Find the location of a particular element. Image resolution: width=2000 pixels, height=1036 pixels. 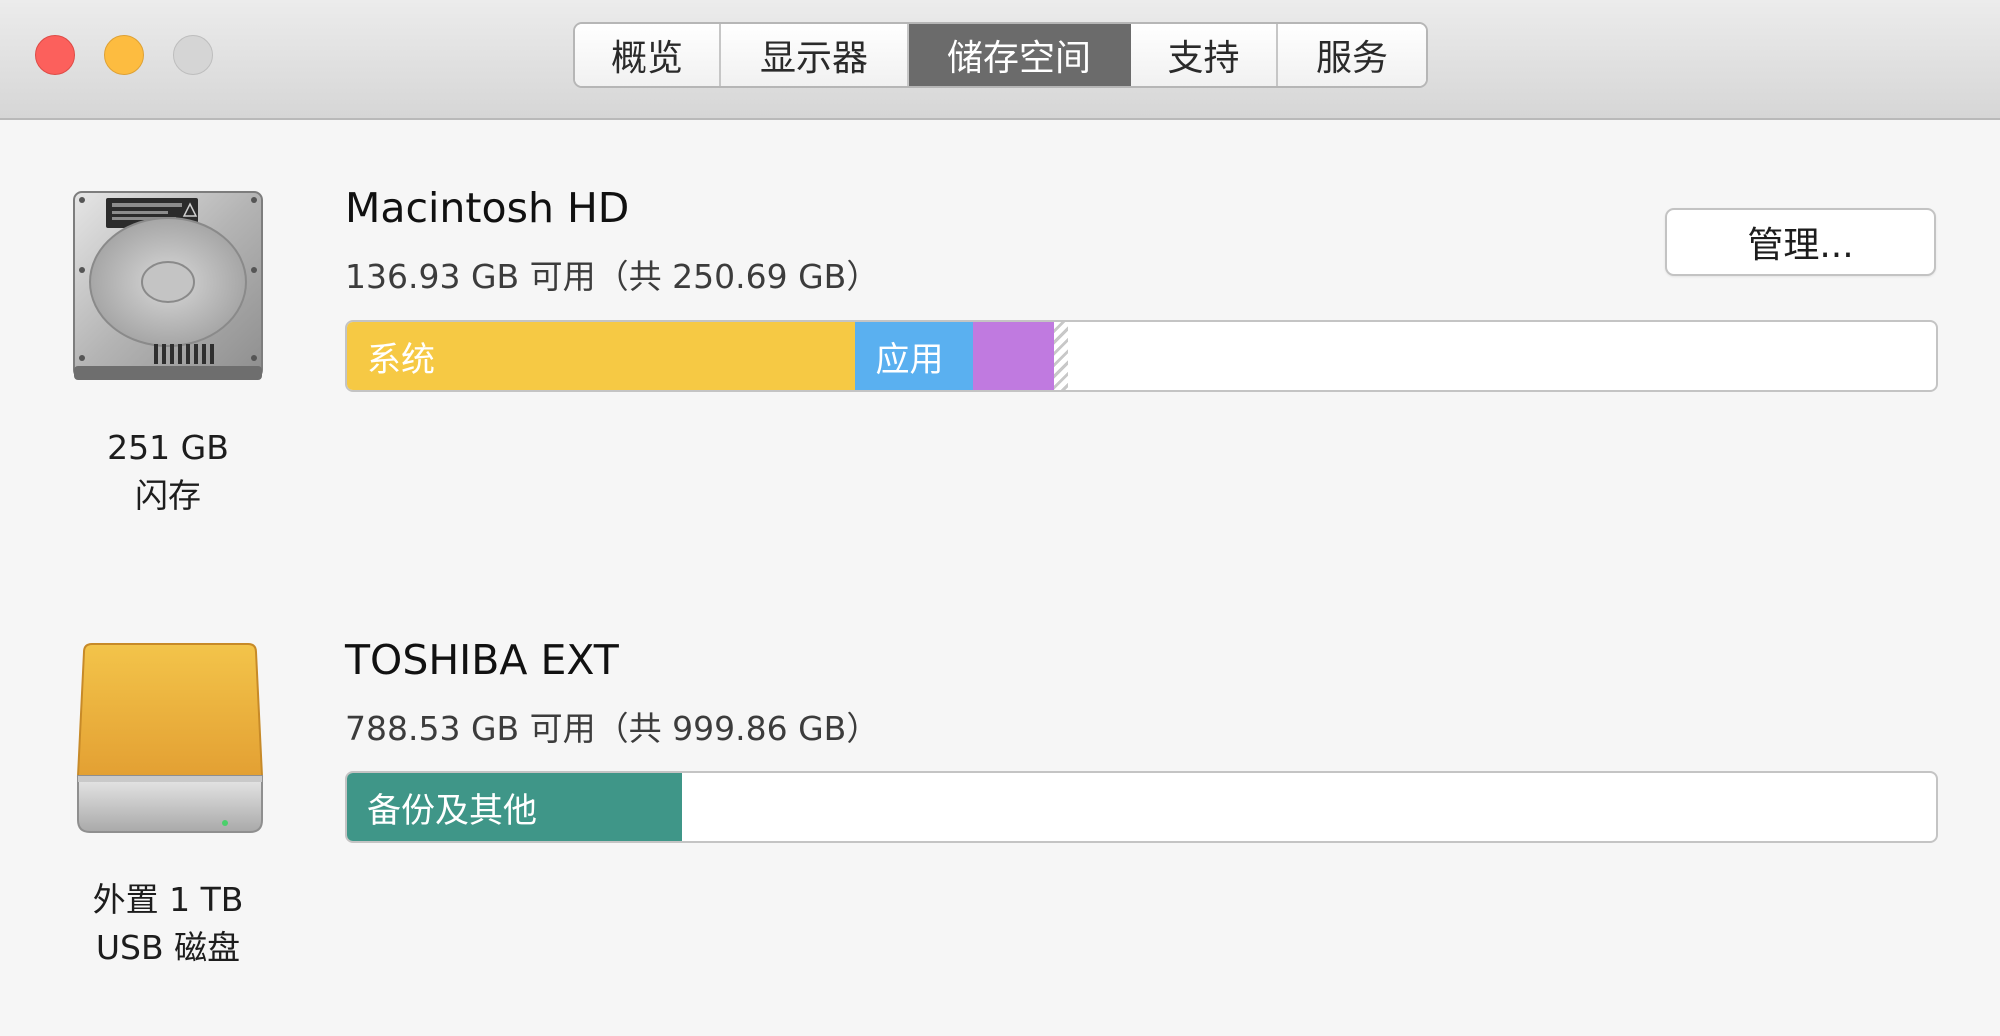

drive-name: Macintosh HD is located at coordinates (487, 208).